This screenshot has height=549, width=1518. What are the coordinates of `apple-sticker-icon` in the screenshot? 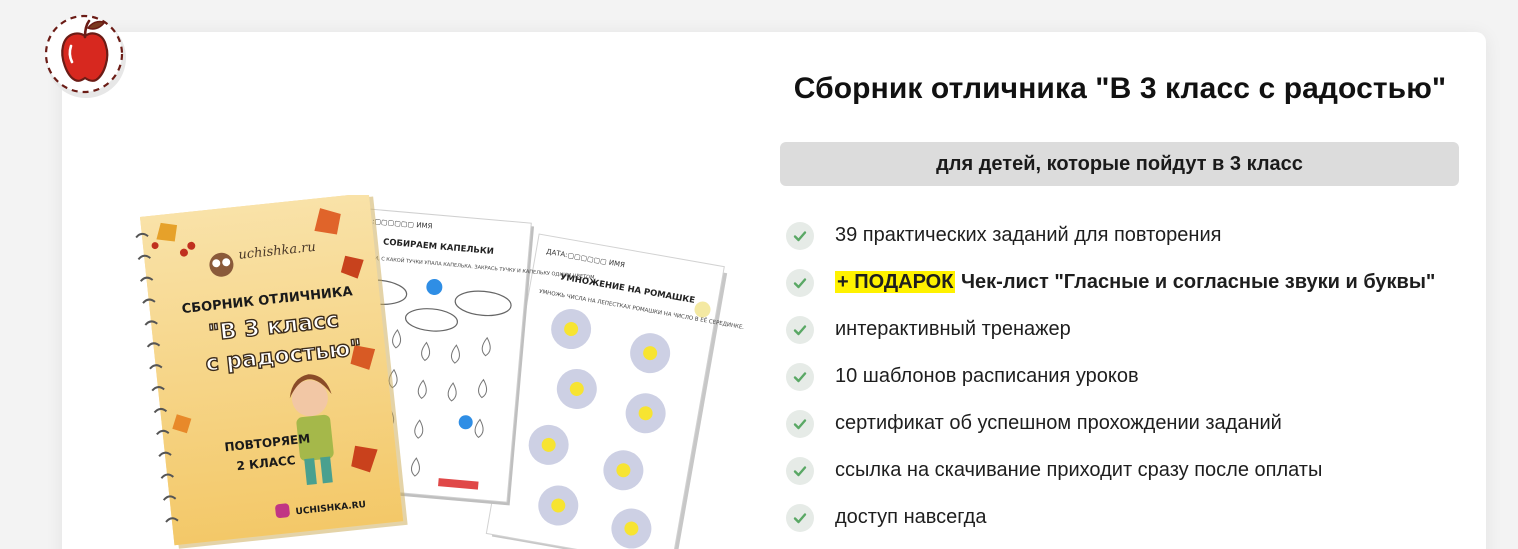 It's located at (85, 56).